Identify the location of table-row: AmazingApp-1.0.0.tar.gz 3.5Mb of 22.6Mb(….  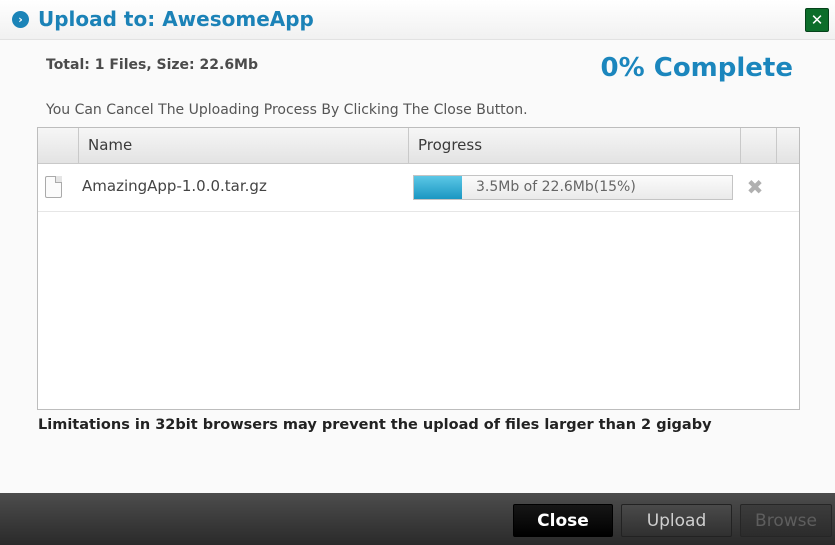
(418, 188).